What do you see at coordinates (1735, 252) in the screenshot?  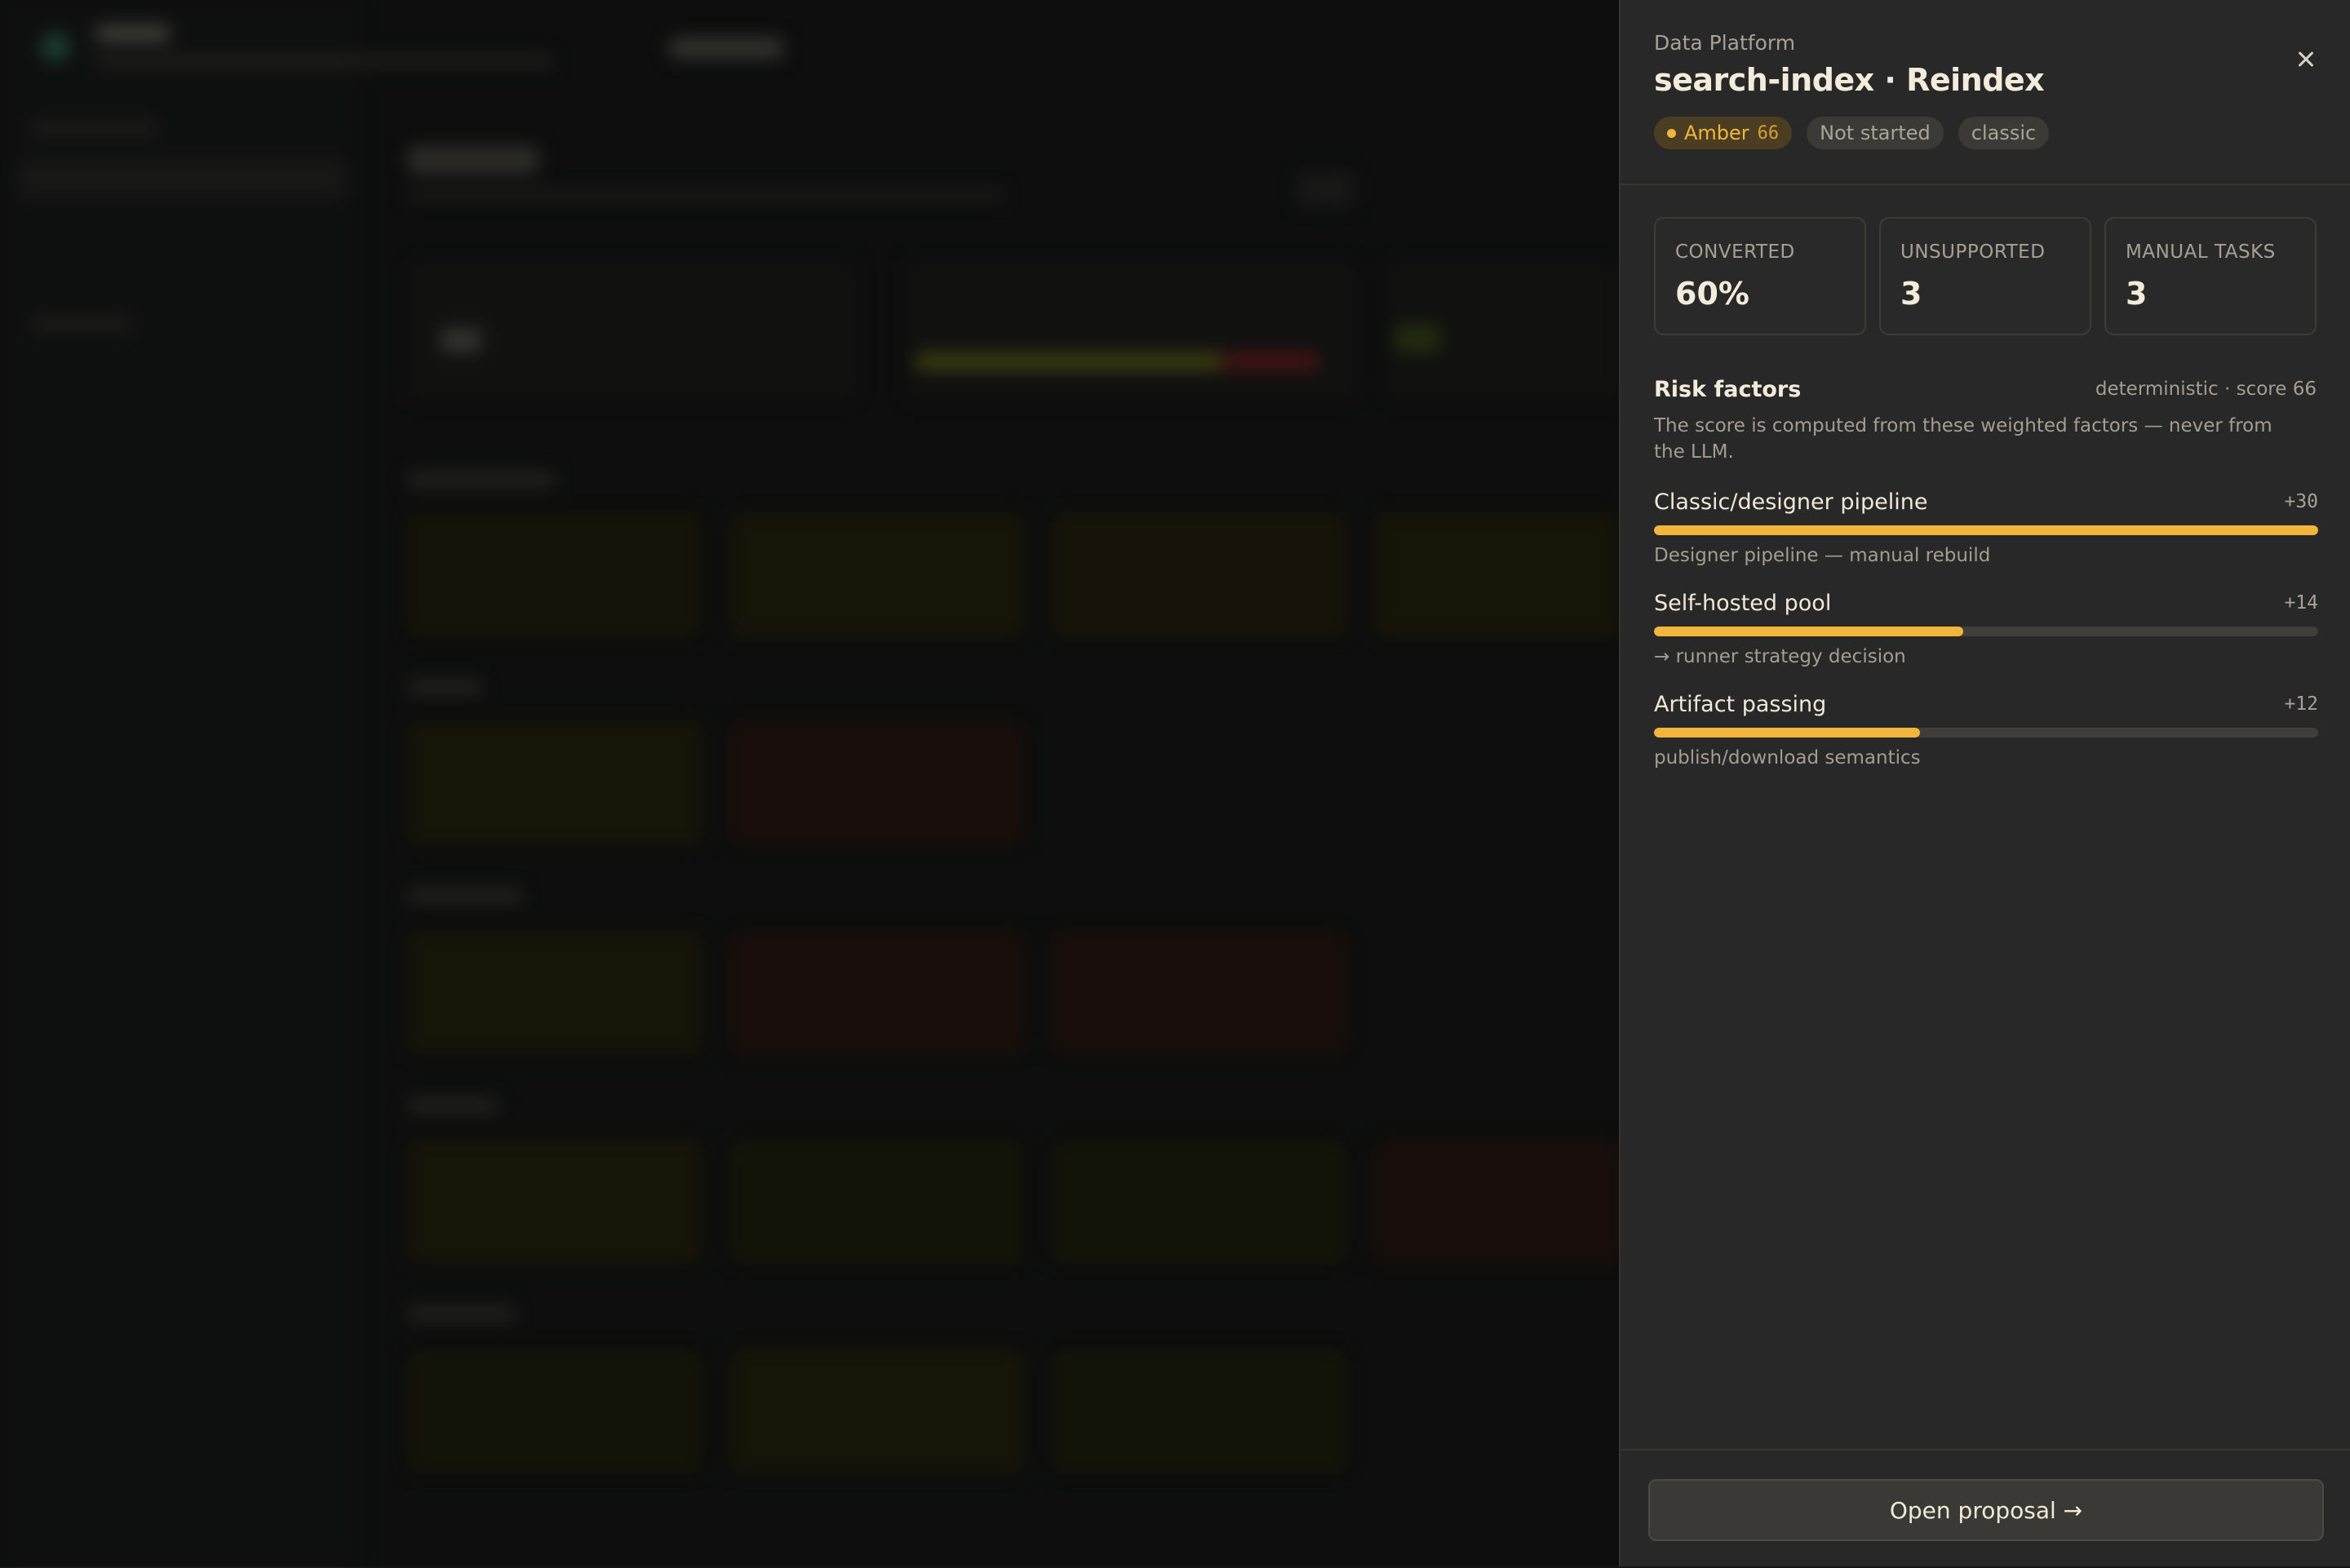 I see `stat-label: CONVERTED` at bounding box center [1735, 252].